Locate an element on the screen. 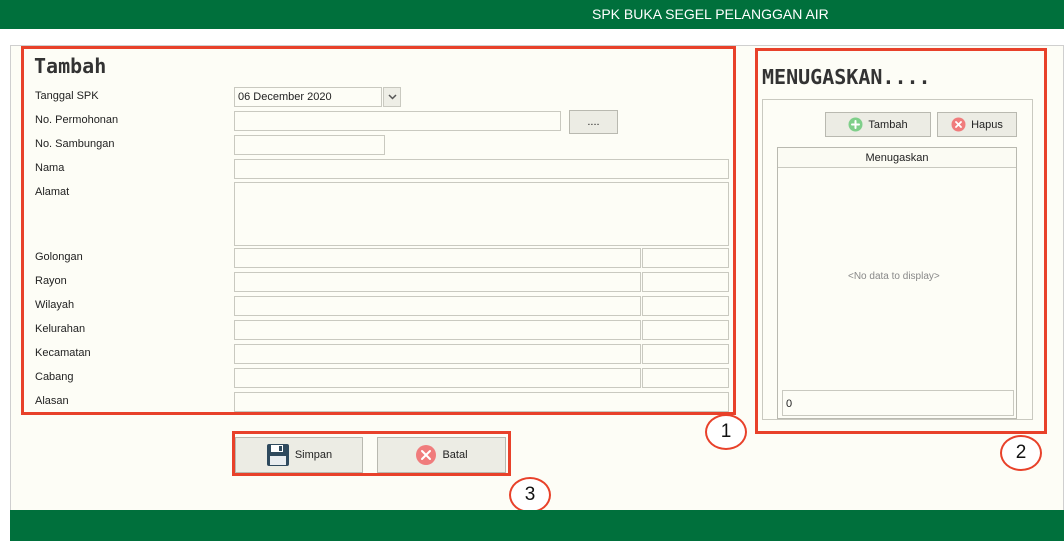 The height and width of the screenshot is (541, 1064). page-title: SPK BUKA SEGEL PELANGGAN AIR is located at coordinates (710, 14).